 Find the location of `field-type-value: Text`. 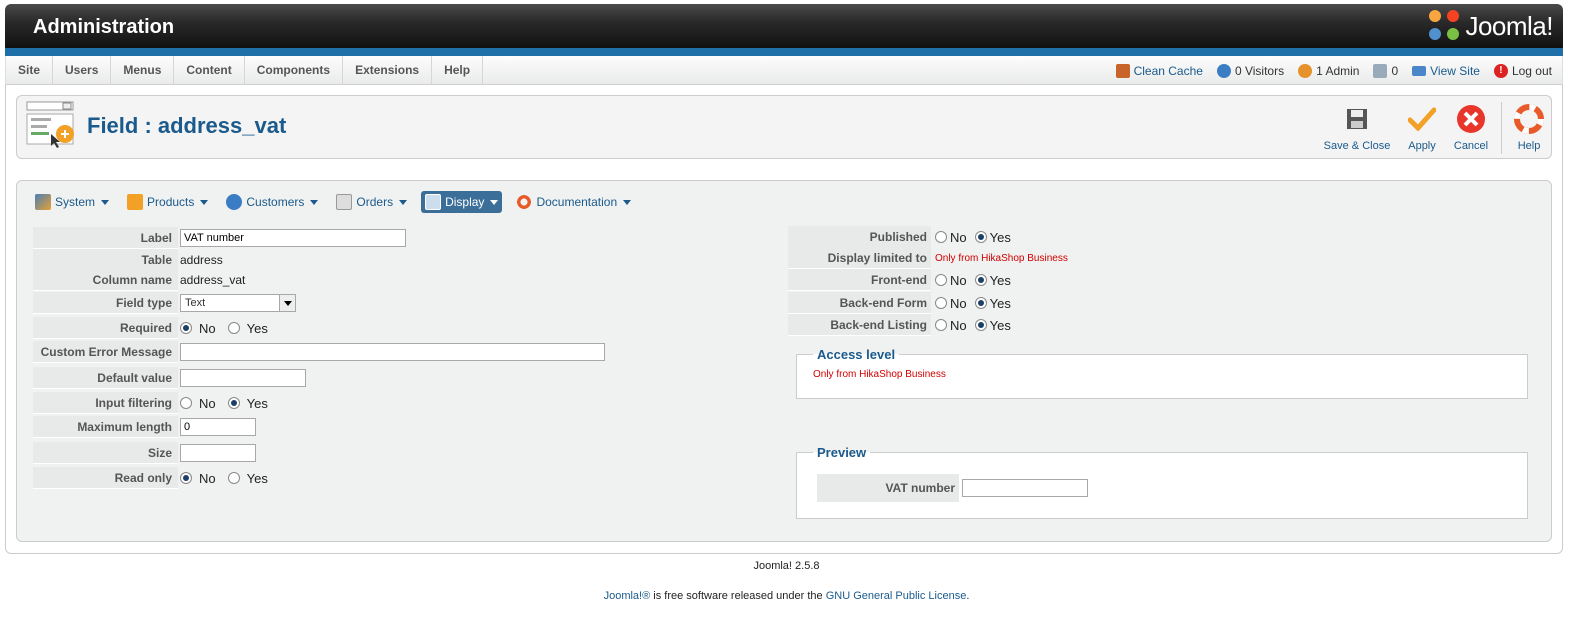

field-type-value: Text is located at coordinates (195, 303).